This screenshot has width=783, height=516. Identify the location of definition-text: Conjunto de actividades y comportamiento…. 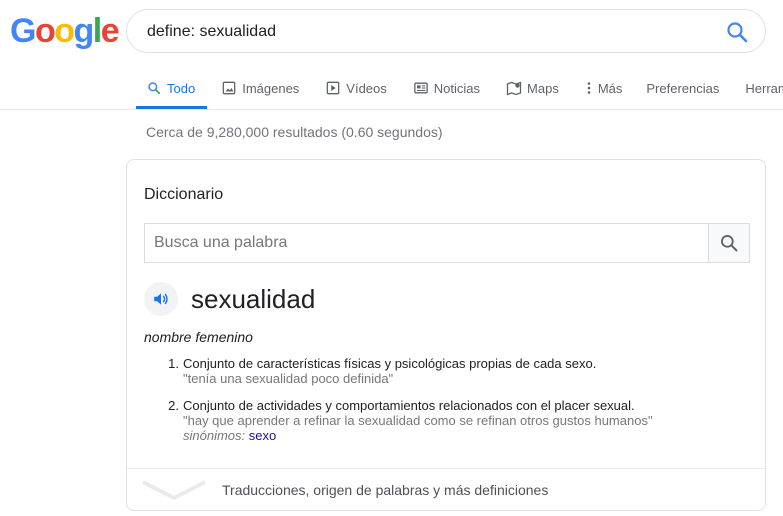
(409, 405).